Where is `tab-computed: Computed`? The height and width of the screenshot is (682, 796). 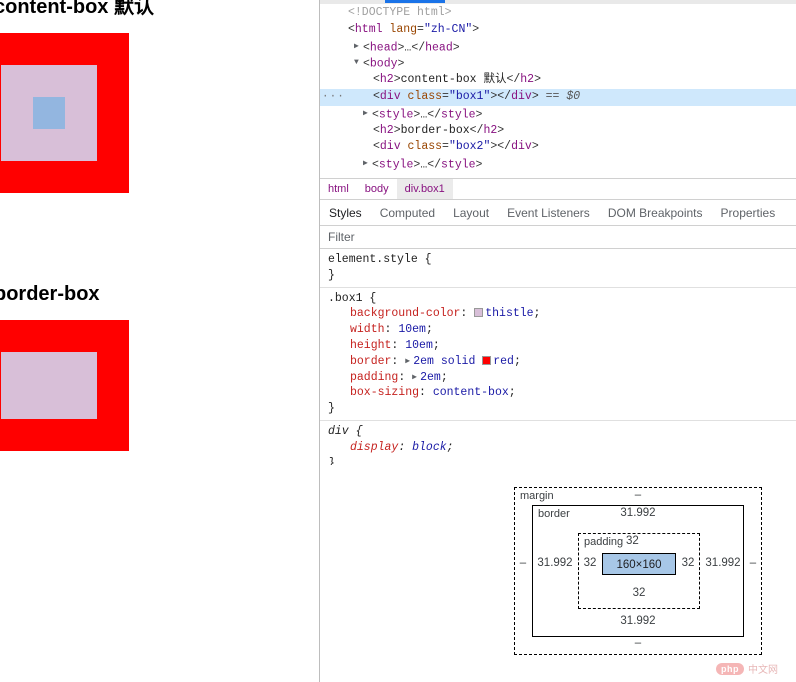 tab-computed: Computed is located at coordinates (407, 213).